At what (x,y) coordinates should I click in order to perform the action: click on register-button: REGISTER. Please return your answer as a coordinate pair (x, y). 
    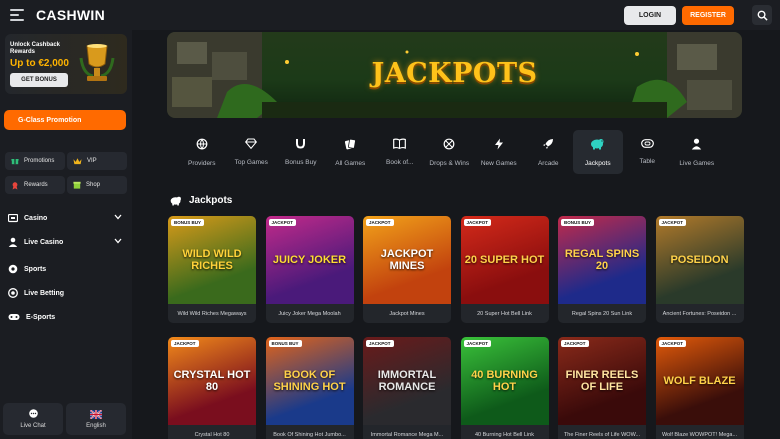
    Looking at the image, I should click on (708, 15).